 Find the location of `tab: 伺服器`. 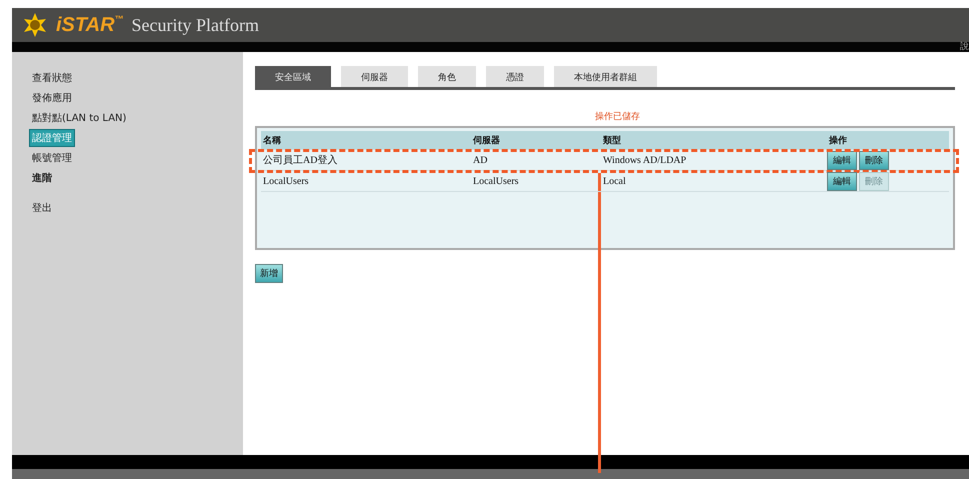

tab: 伺服器 is located at coordinates (374, 76).